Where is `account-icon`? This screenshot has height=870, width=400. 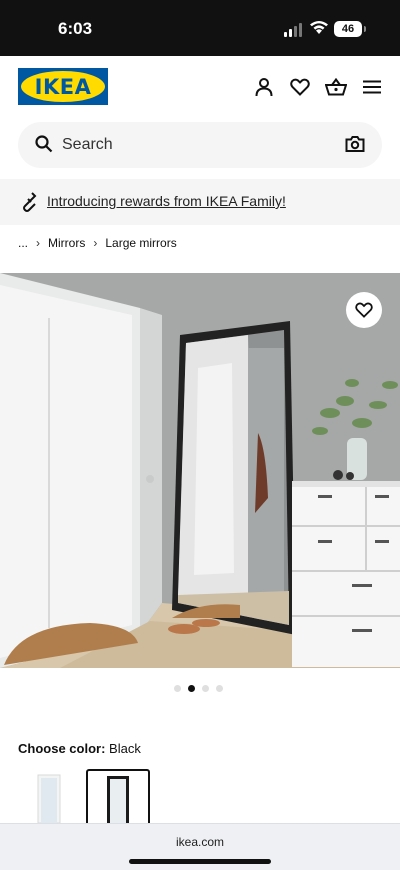
account-icon is located at coordinates (264, 87).